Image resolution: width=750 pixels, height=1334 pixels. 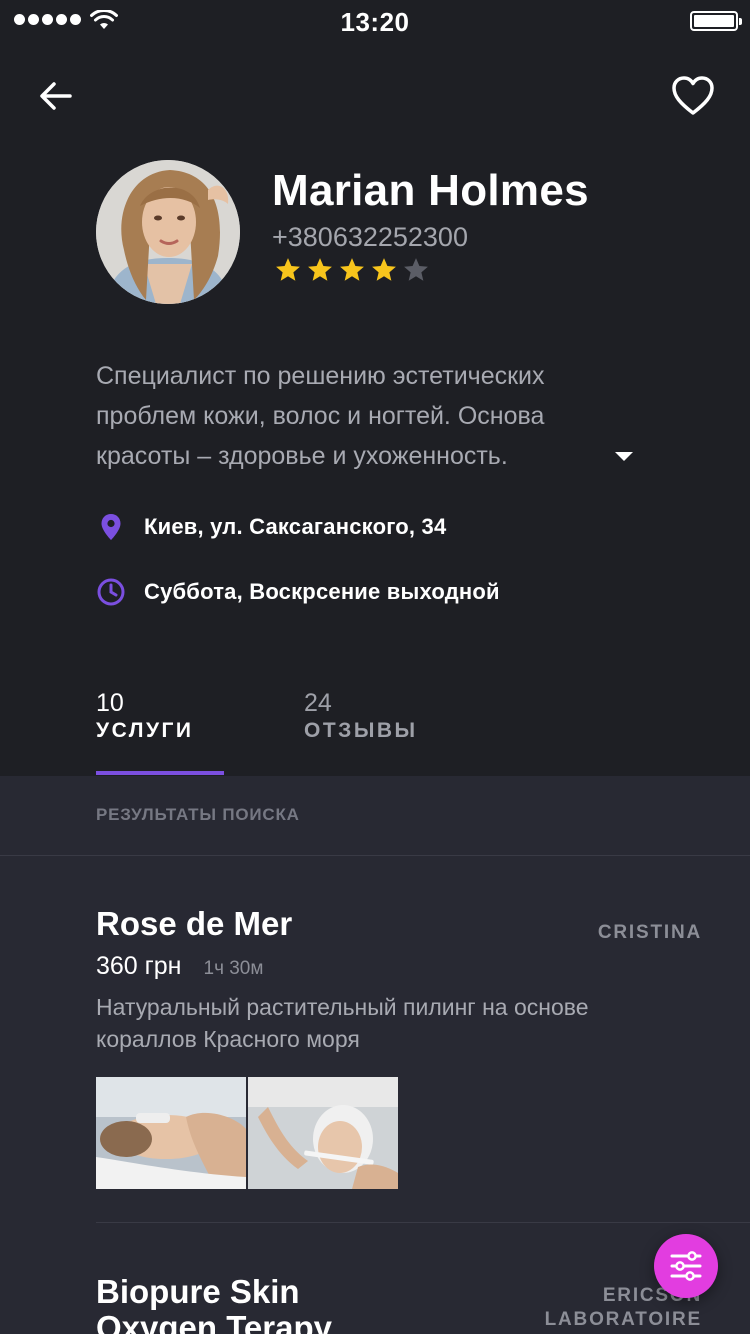 What do you see at coordinates (399, 966) in the screenshot?
I see `service-price-row: 360 грн 1ч 30м` at bounding box center [399, 966].